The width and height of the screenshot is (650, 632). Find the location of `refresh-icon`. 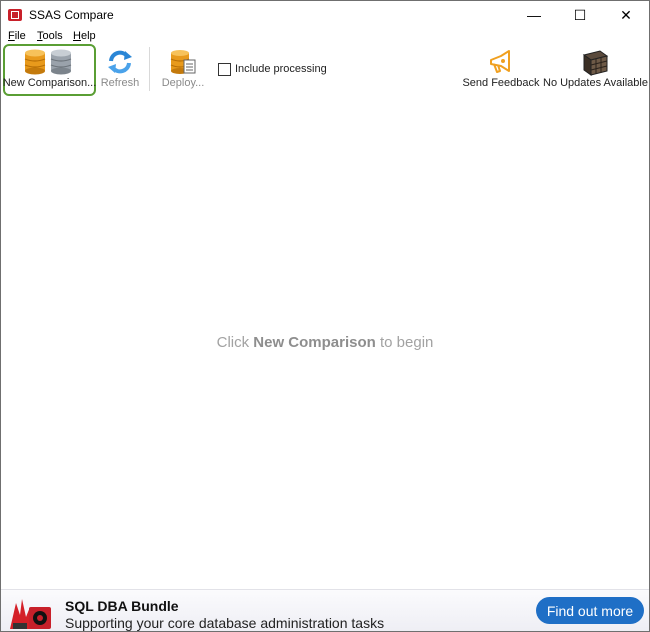

refresh-icon is located at coordinates (120, 62).